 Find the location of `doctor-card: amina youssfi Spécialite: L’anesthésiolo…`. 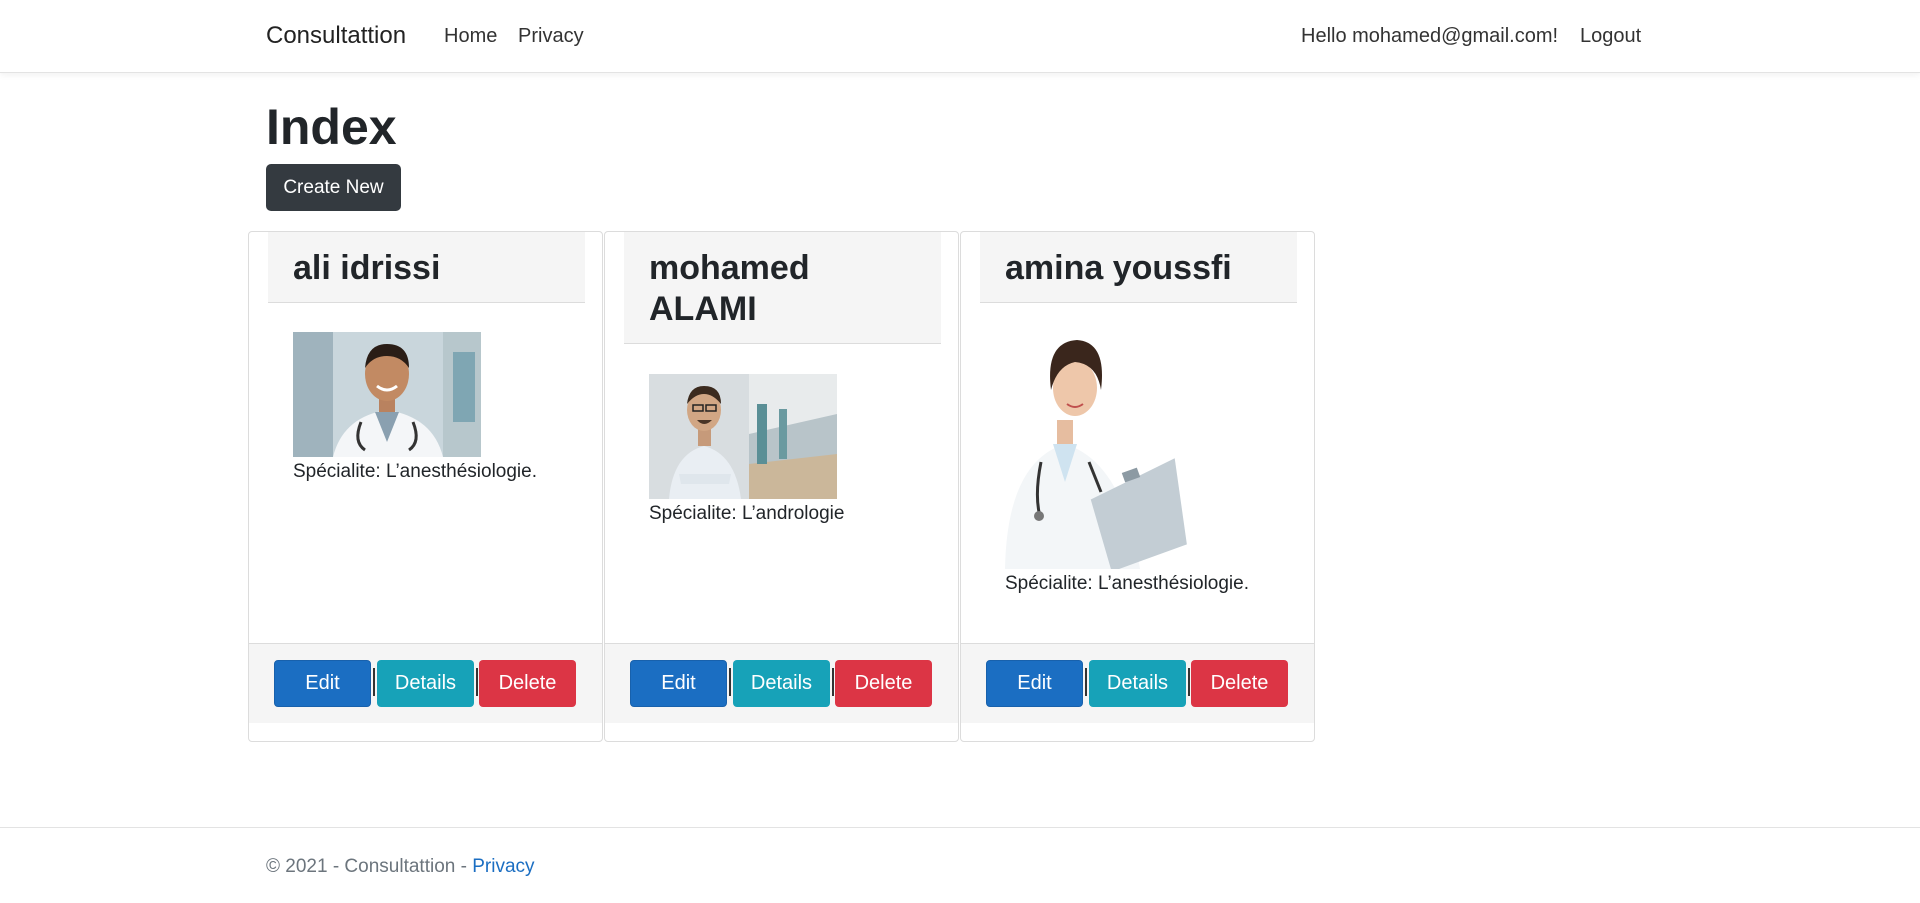

doctor-card: amina youssfi Spécialite: L’anesthésiolo… is located at coordinates (1137, 486).